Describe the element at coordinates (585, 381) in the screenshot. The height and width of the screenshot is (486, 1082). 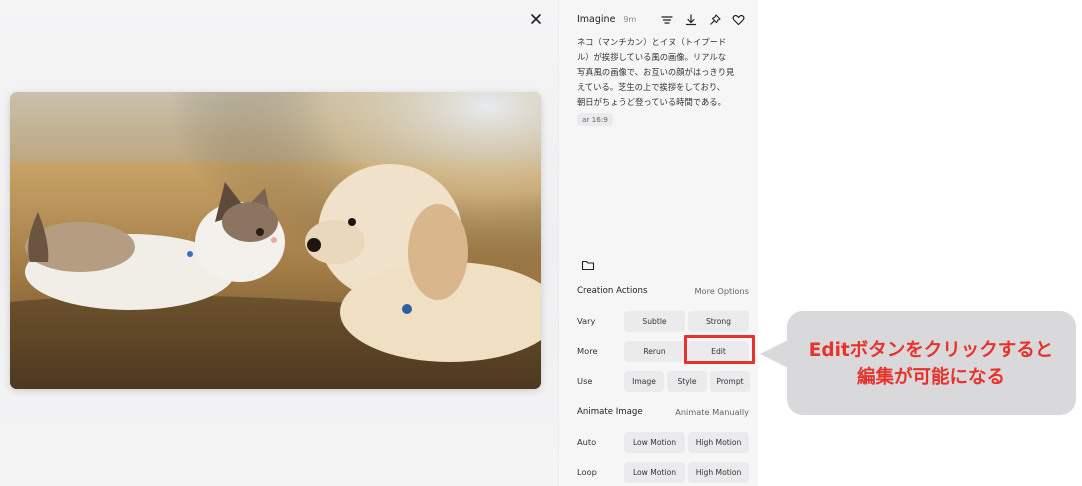
I see `use-label: Use` at that location.